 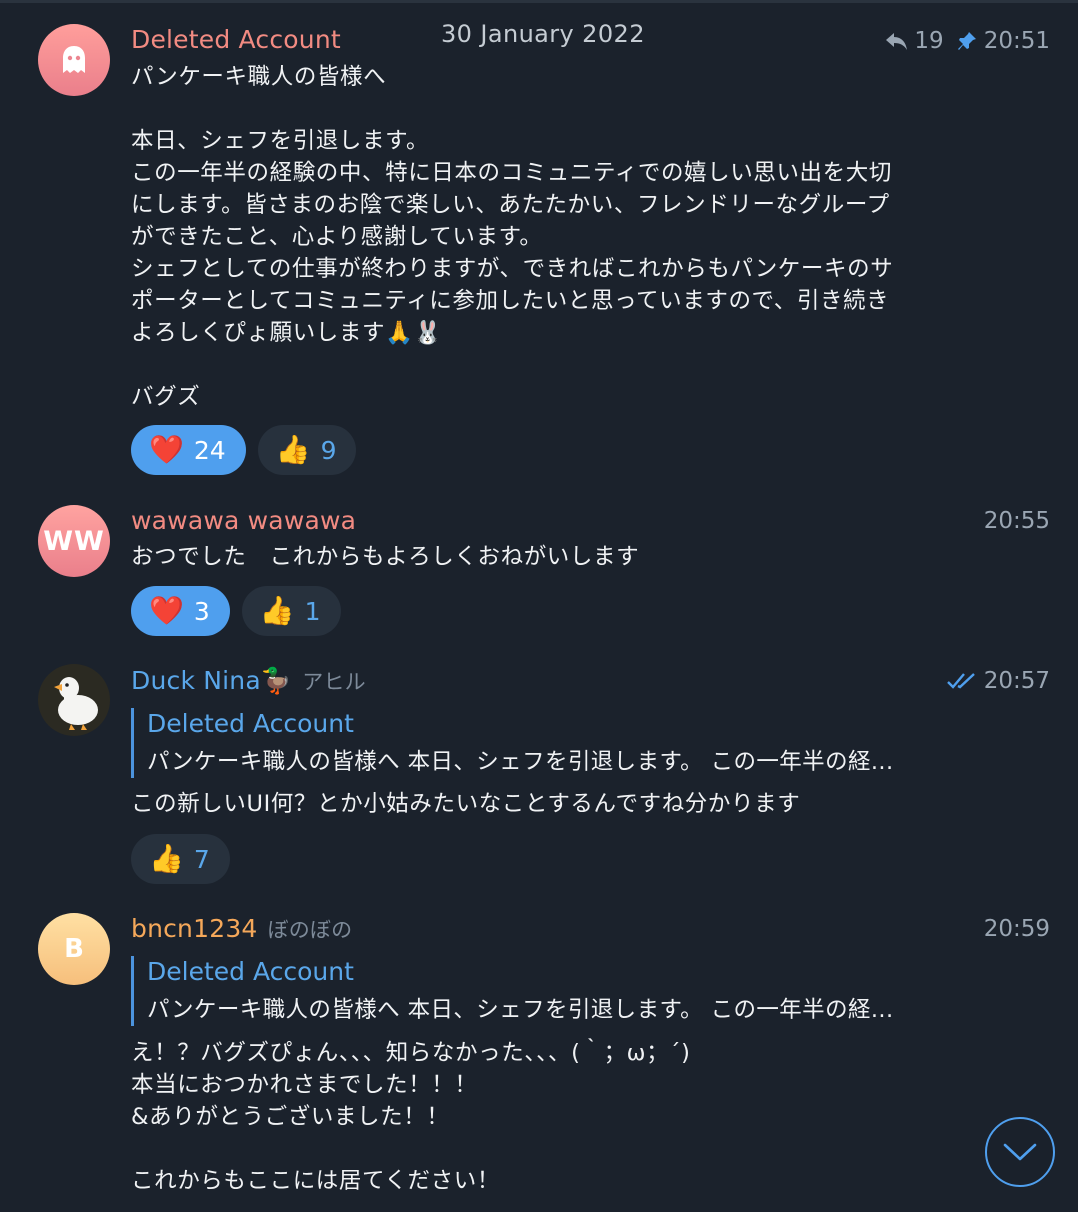 What do you see at coordinates (960, 681) in the screenshot?
I see `double-check-icon` at bounding box center [960, 681].